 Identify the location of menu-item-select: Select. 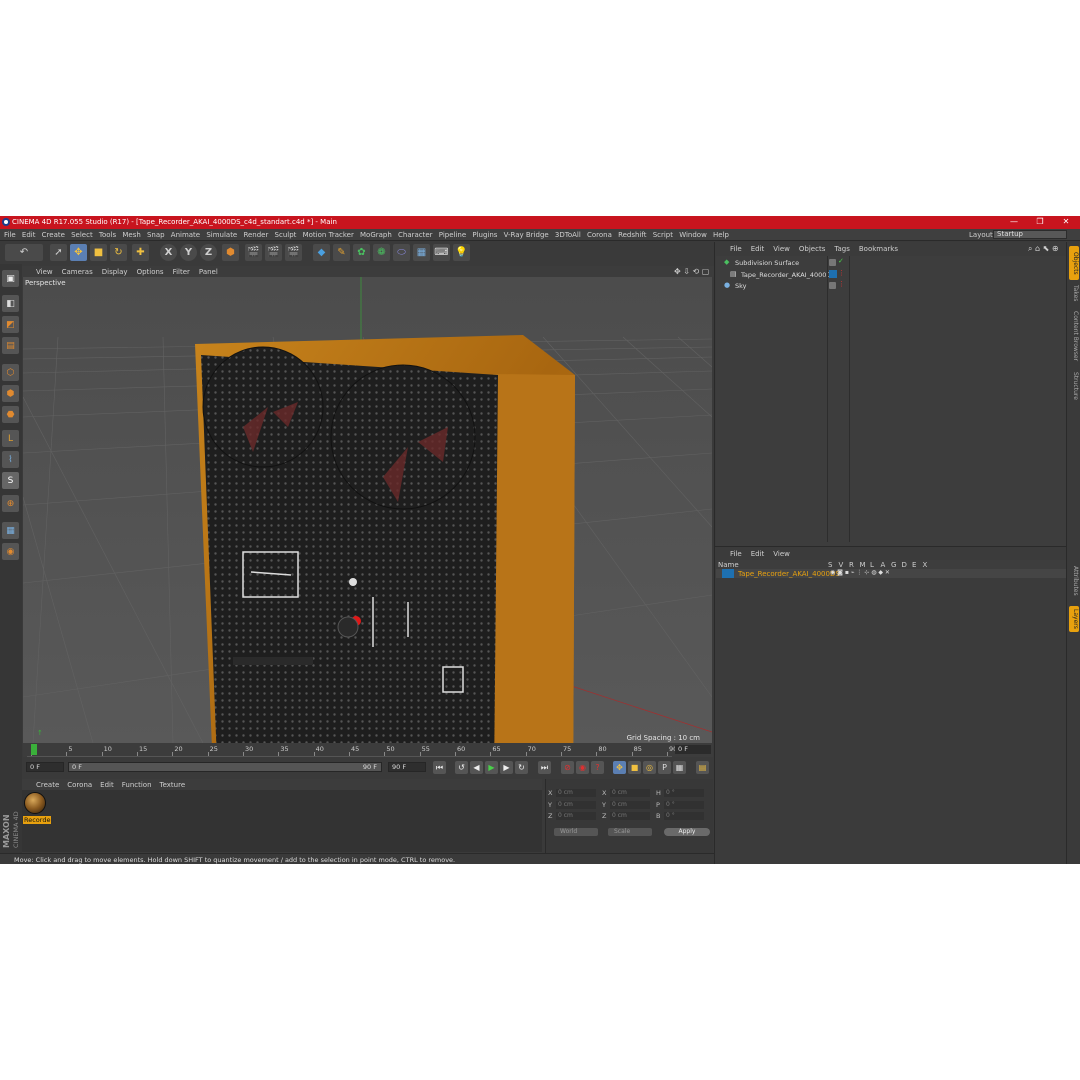
(82, 235).